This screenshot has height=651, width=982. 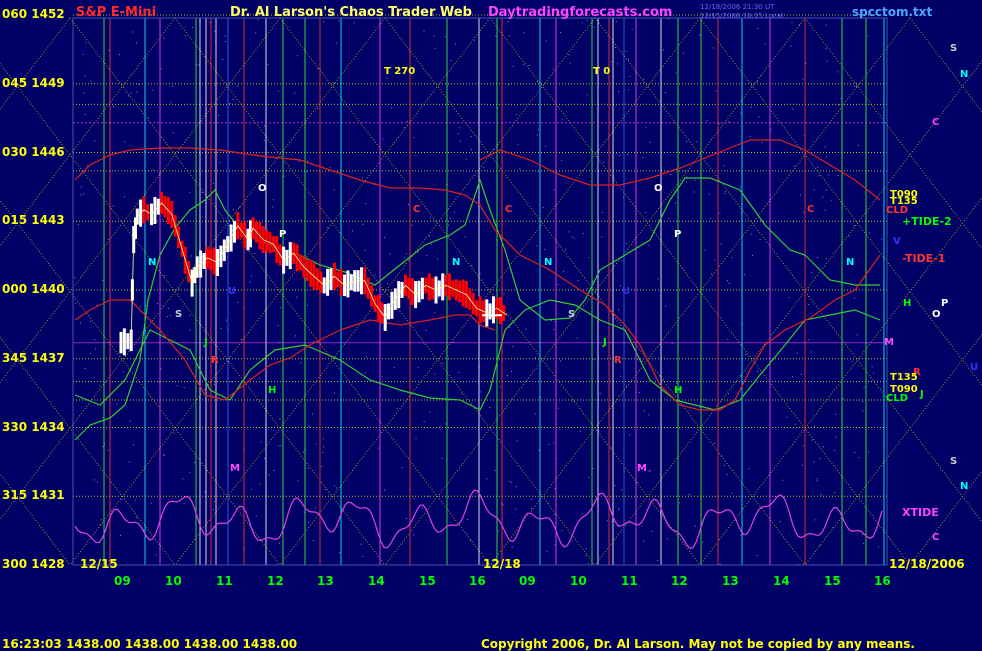 I want to click on level-label: CLD, so click(x=897, y=211).